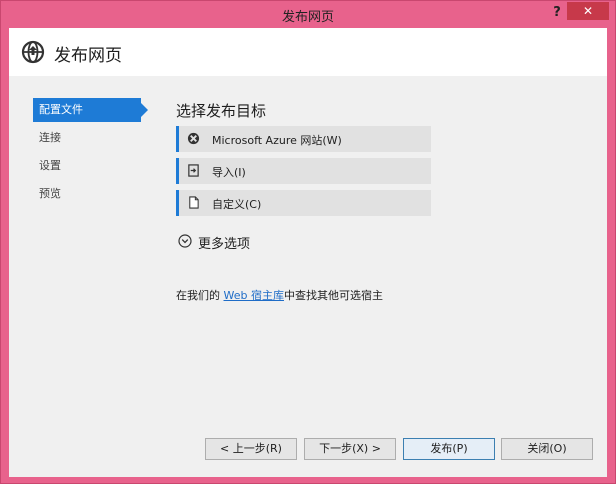 This screenshot has height=484, width=616. Describe the element at coordinates (547, 449) in the screenshot. I see `close-button: 关闭(O)` at that location.